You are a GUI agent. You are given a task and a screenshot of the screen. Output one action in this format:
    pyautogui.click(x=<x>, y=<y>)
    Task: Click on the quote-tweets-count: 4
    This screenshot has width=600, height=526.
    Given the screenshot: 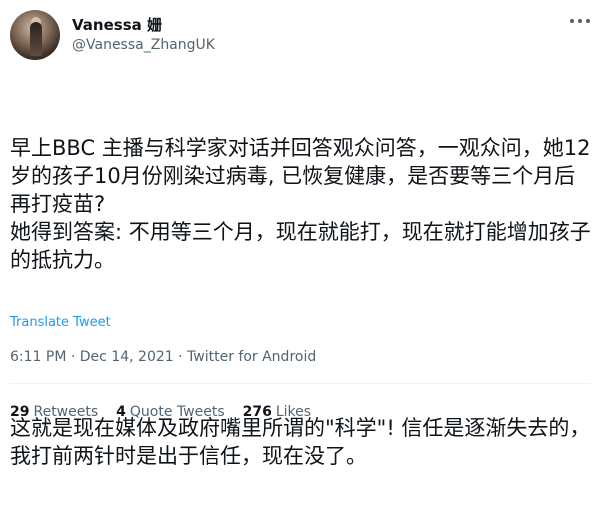 What is the action you would take?
    pyautogui.click(x=121, y=412)
    